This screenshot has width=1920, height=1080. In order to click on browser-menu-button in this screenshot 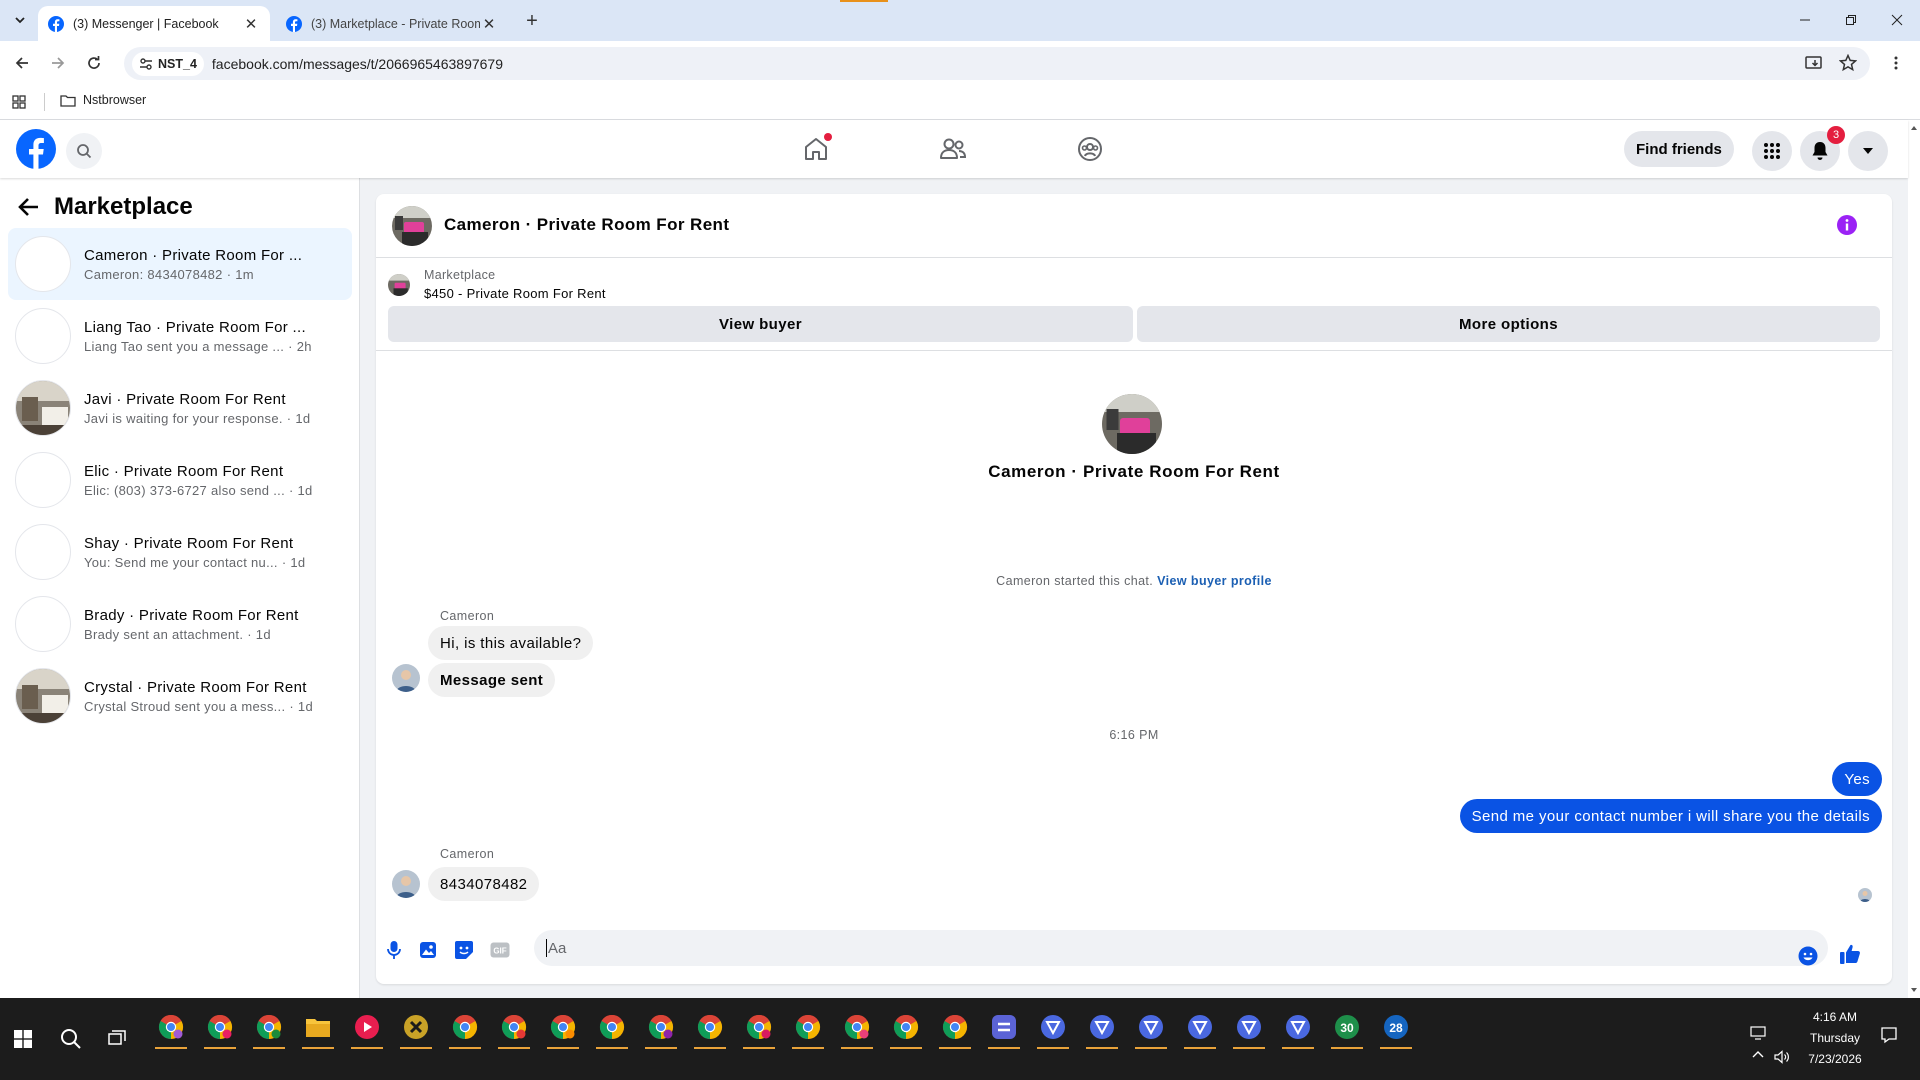, I will do `click(1896, 63)`.